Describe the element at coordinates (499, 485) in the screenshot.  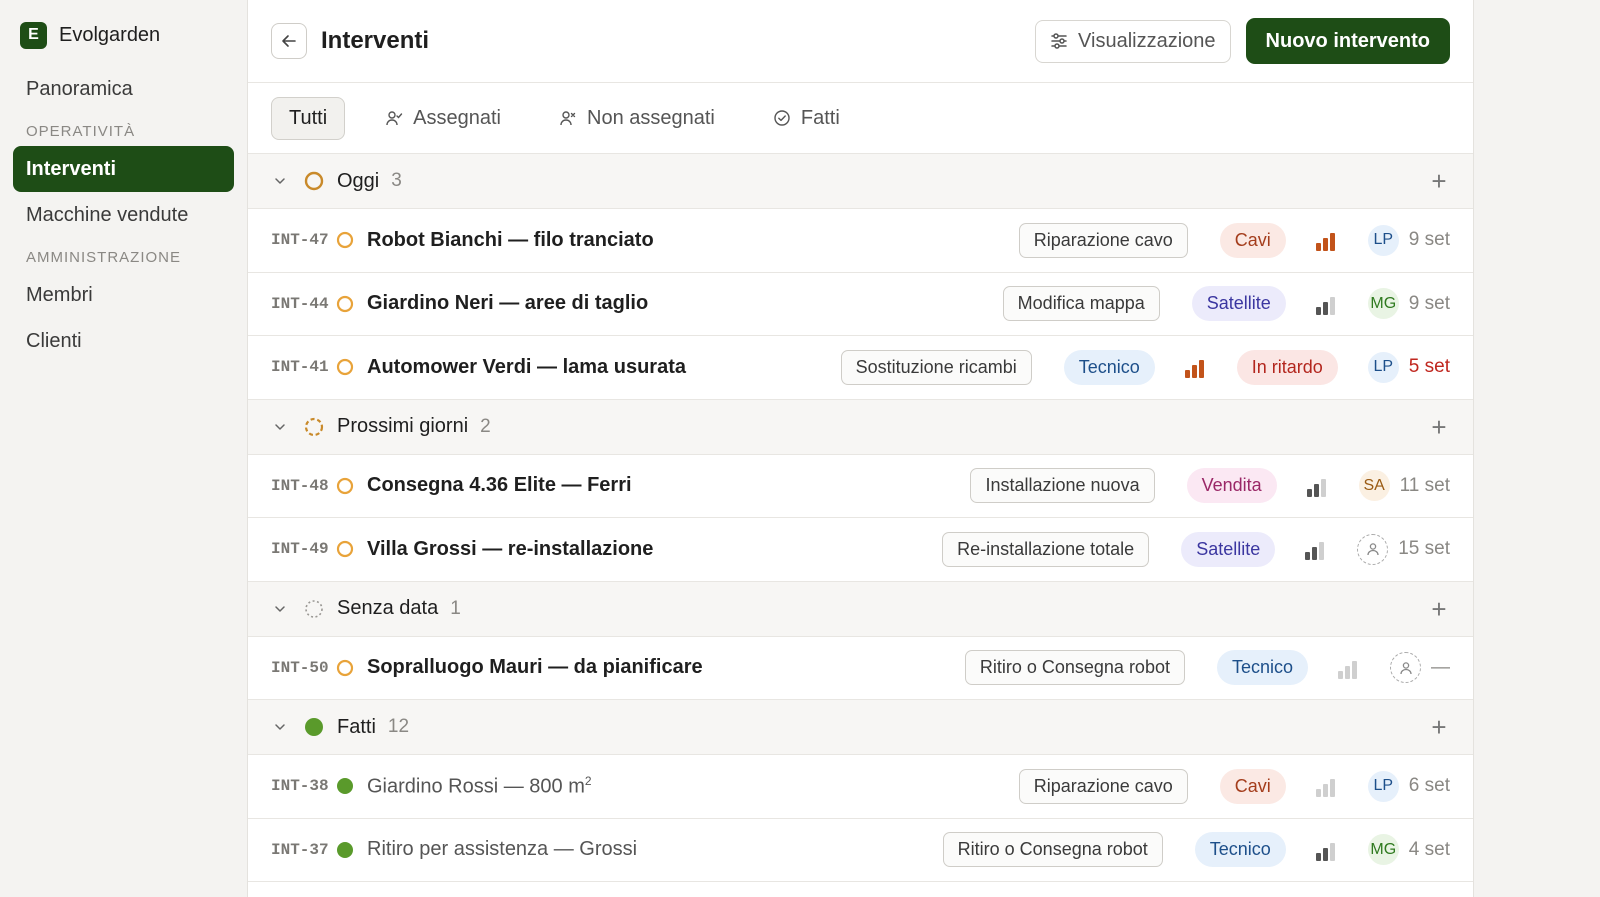
I see `intervention-title-text: Consegna 4.36 Elite — Ferri` at that location.